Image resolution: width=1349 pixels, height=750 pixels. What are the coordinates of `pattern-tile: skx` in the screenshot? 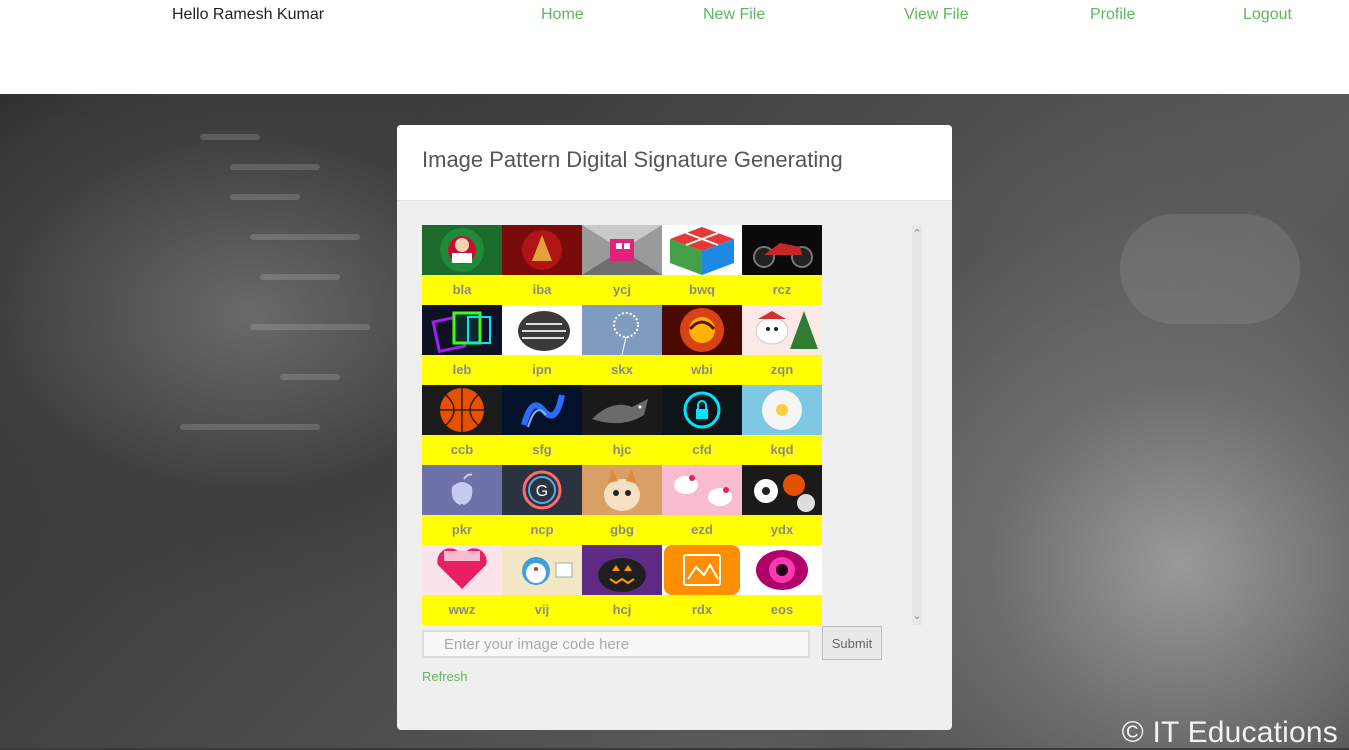 It's located at (622, 345).